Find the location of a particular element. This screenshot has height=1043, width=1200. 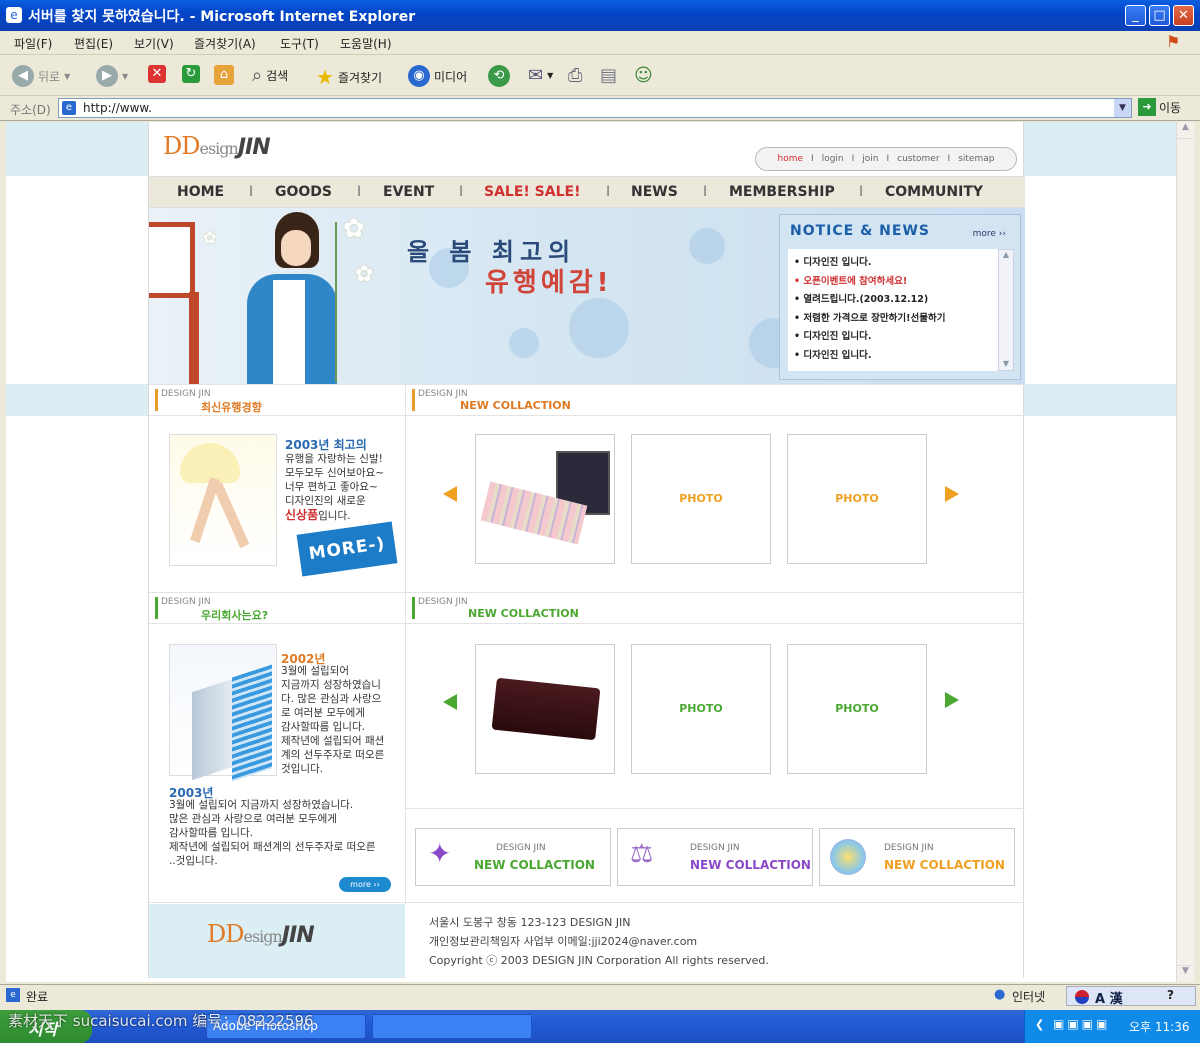

forward-button: ▶ ▼ is located at coordinates (112, 76).